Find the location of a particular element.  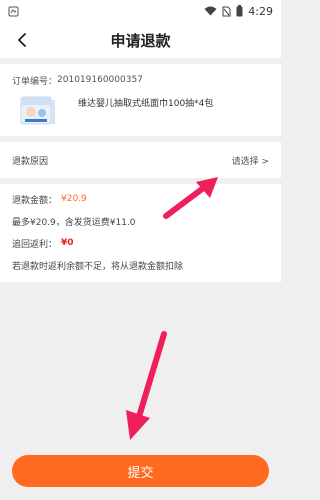

battery-icon is located at coordinates (239, 11).